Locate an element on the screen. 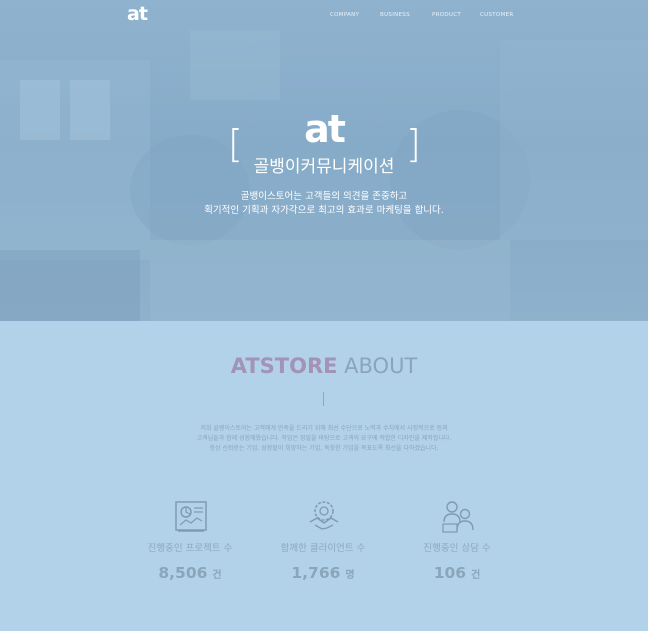 This screenshot has height=631, width=648. about-title: ATSTORE ABOUT is located at coordinates (324, 366).